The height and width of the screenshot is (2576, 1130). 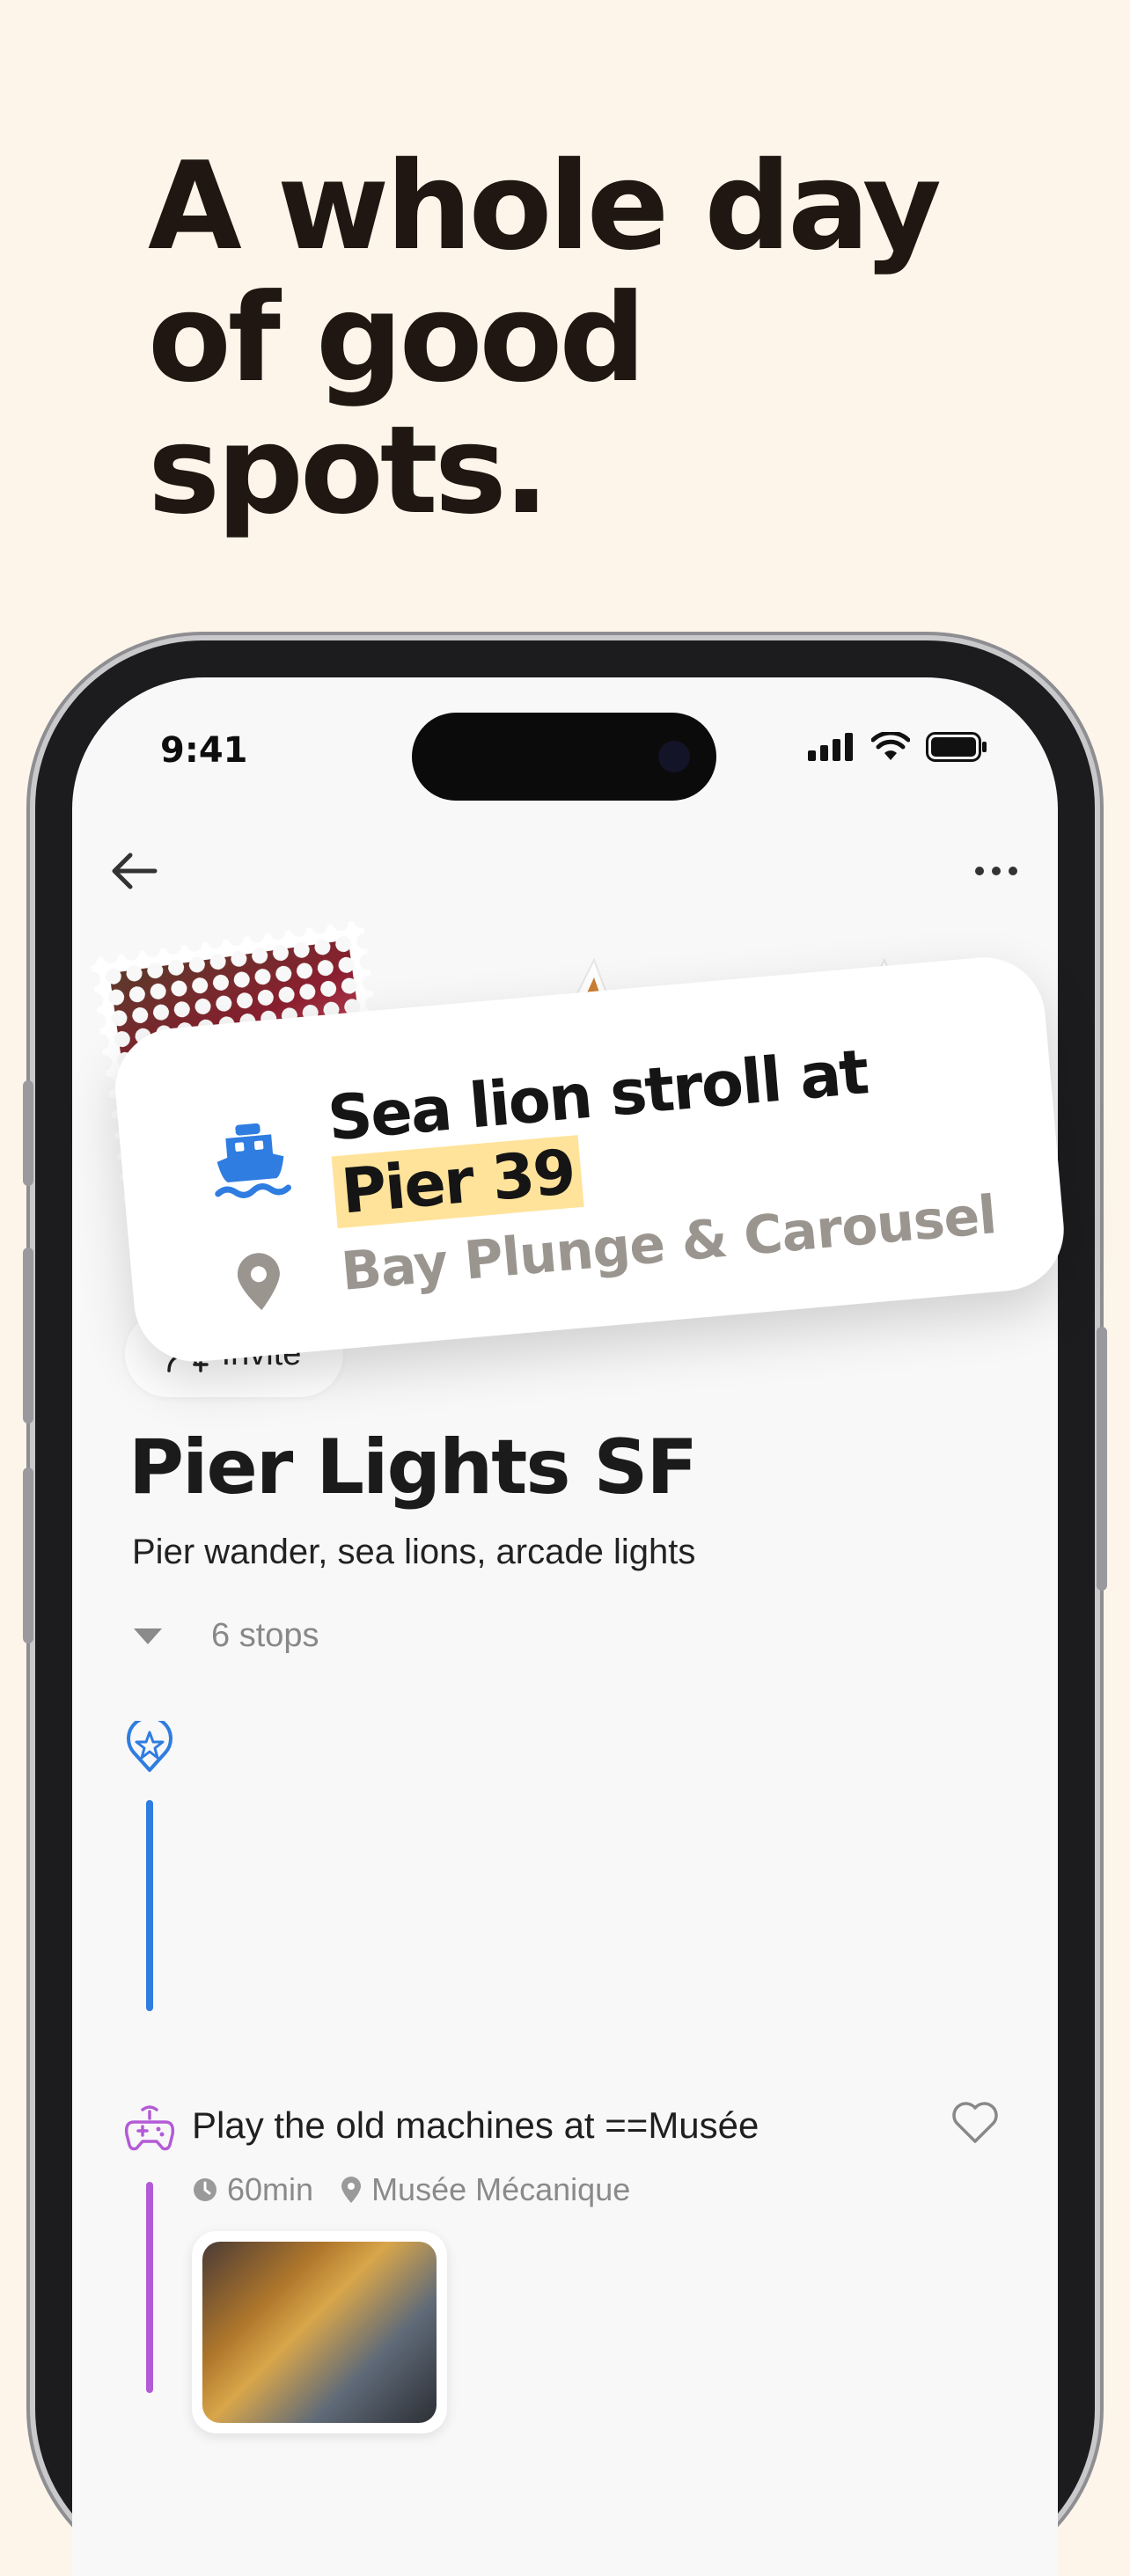 I want to click on volume-down-button, so click(x=28, y=1555).